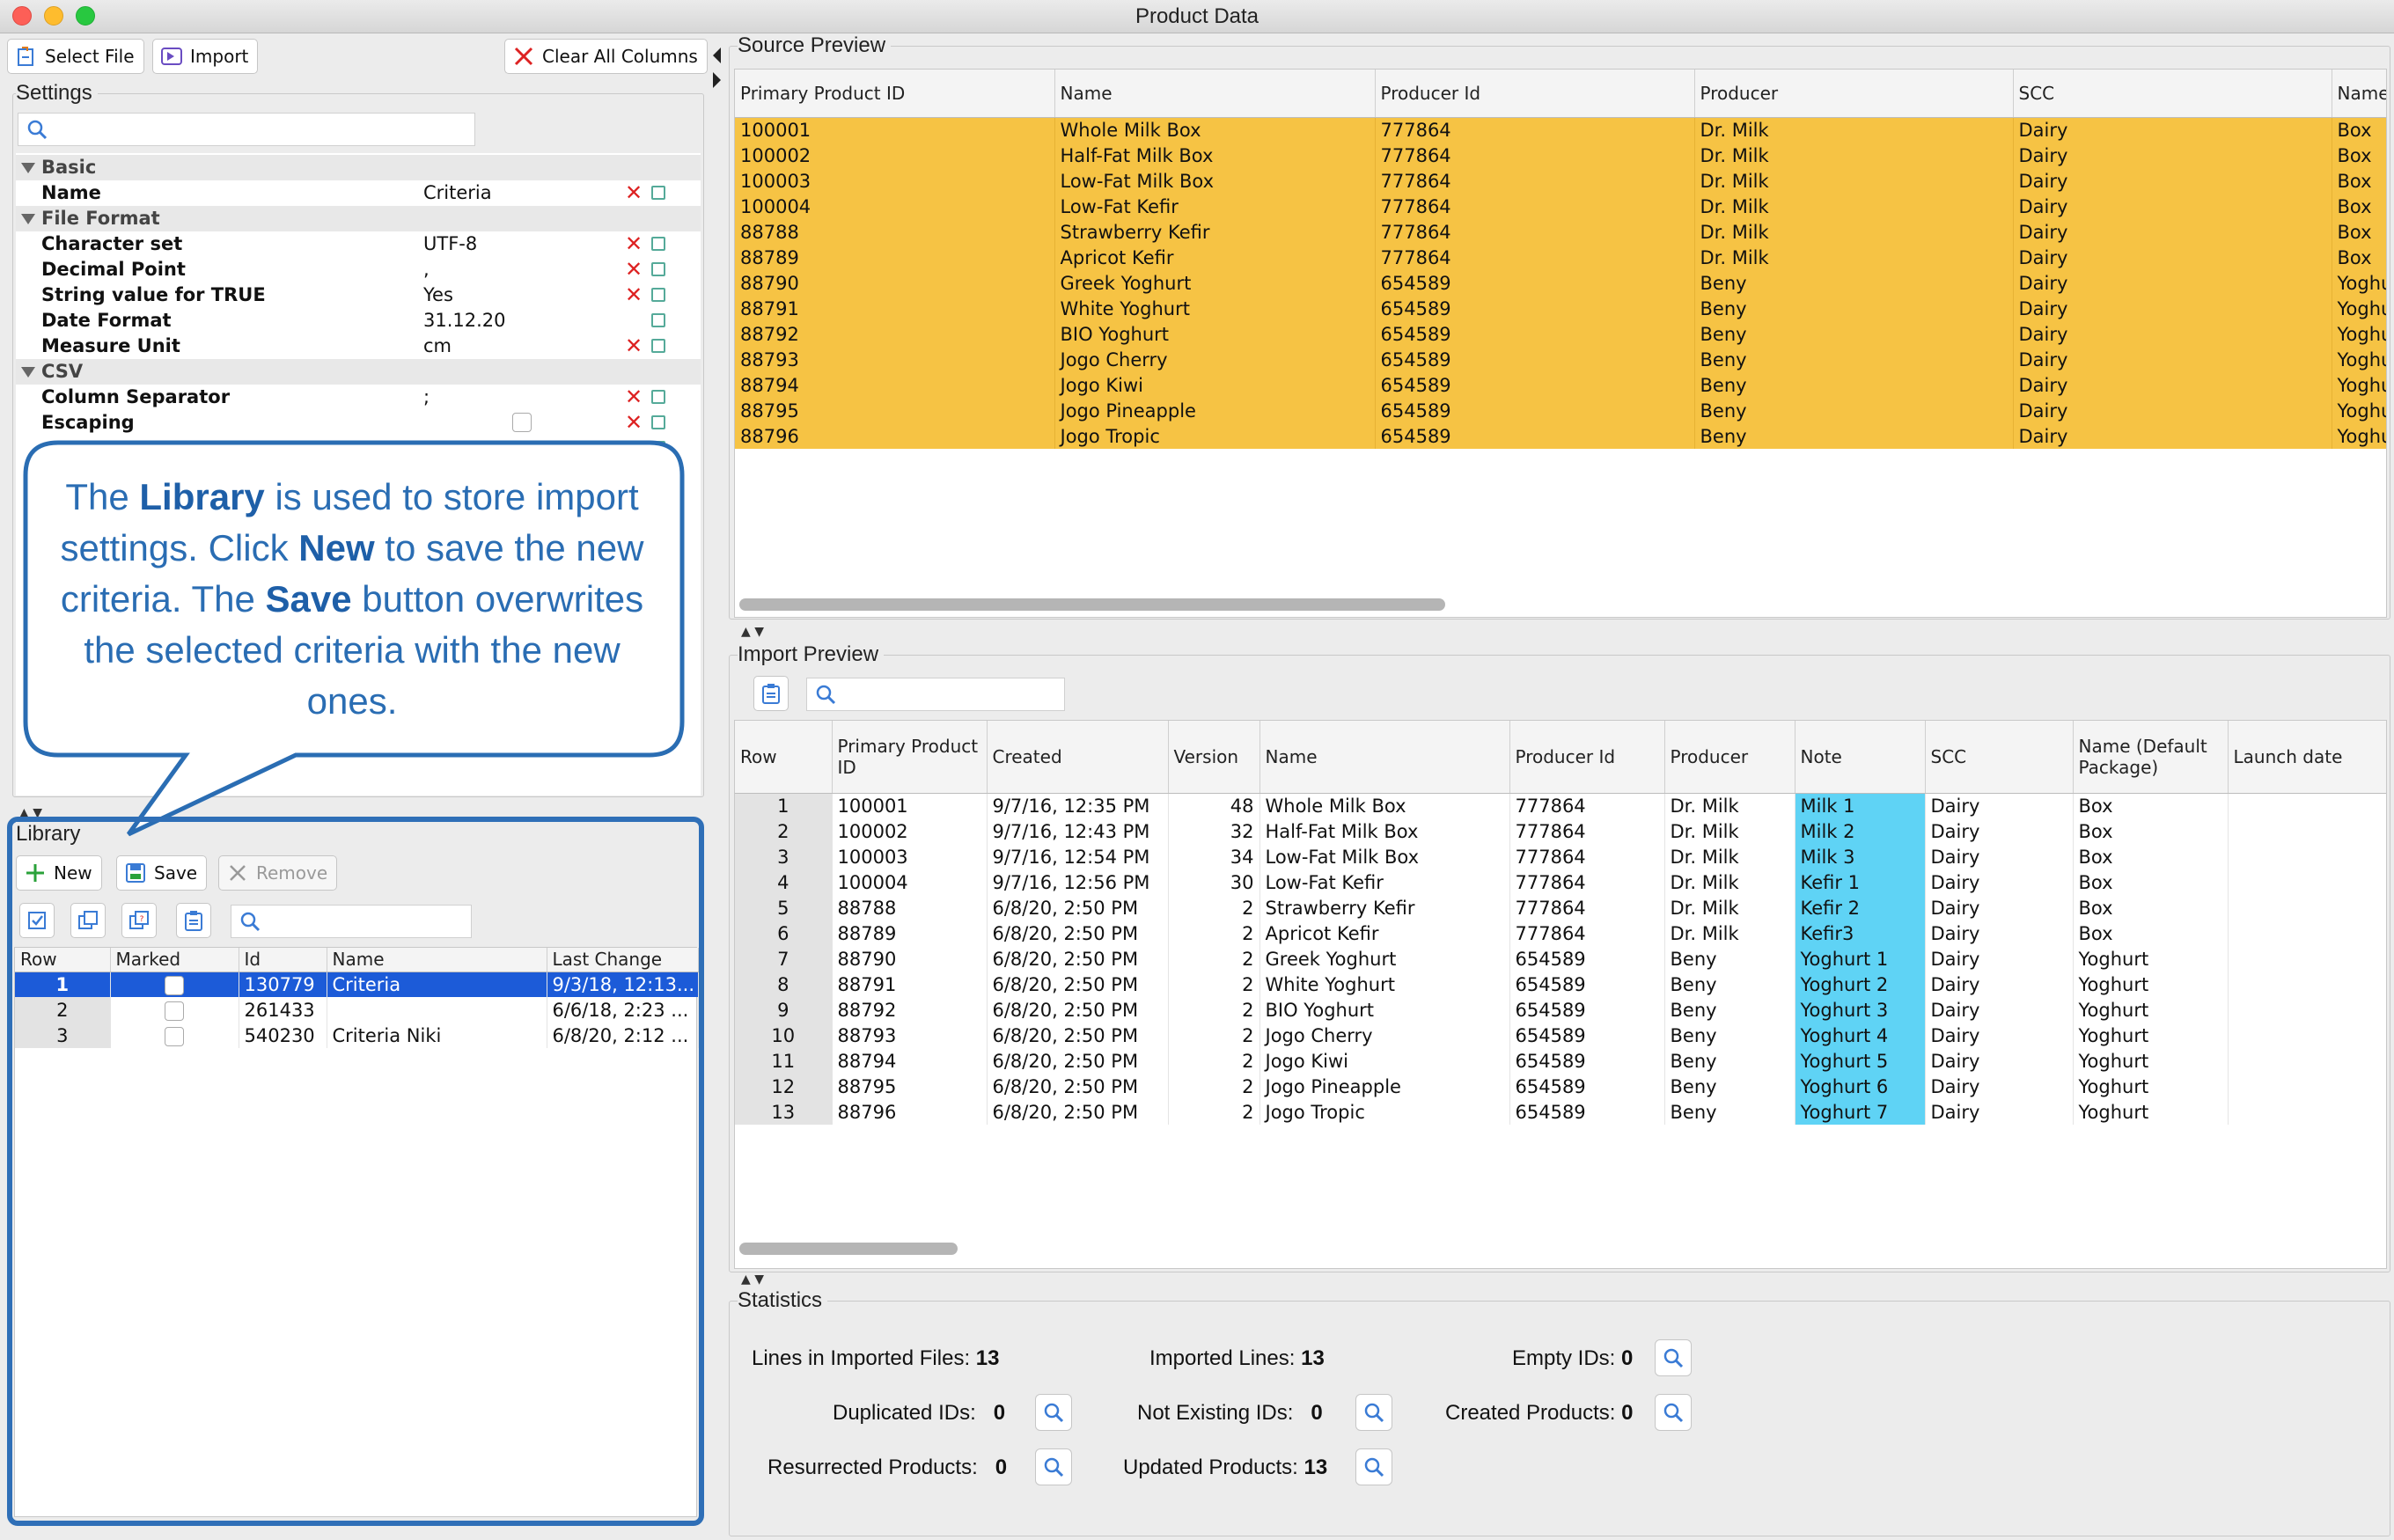 The width and height of the screenshot is (2394, 1540). Describe the element at coordinates (1535, 94) in the screenshot. I see `column-header: Producer Id` at that location.